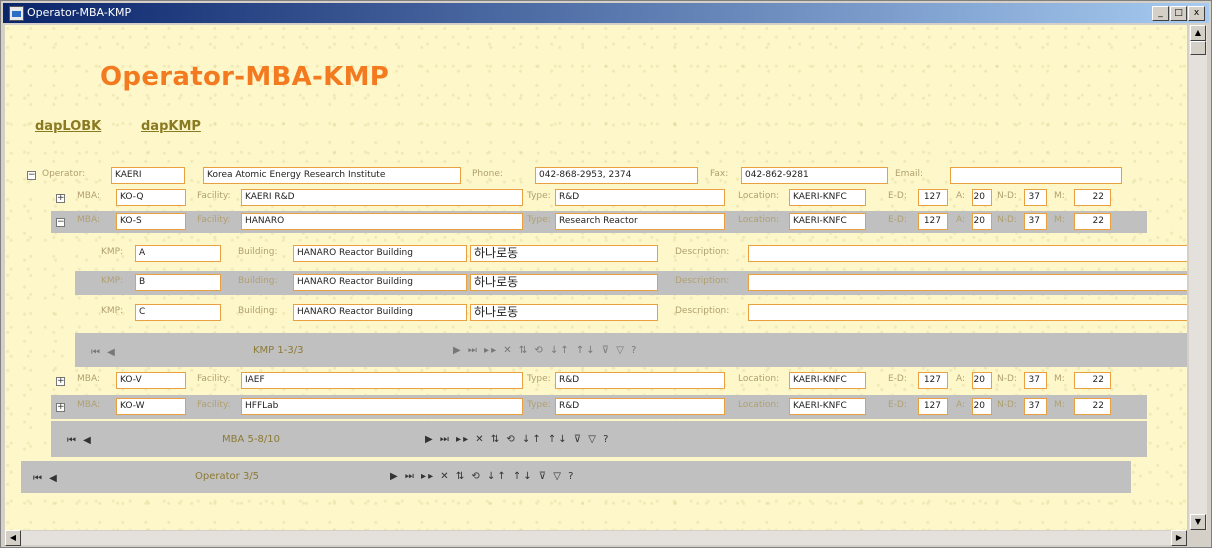 The width and height of the screenshot is (1212, 548). What do you see at coordinates (278, 350) in the screenshot?
I see `kmp-record-counter: KMP 1-3/3` at bounding box center [278, 350].